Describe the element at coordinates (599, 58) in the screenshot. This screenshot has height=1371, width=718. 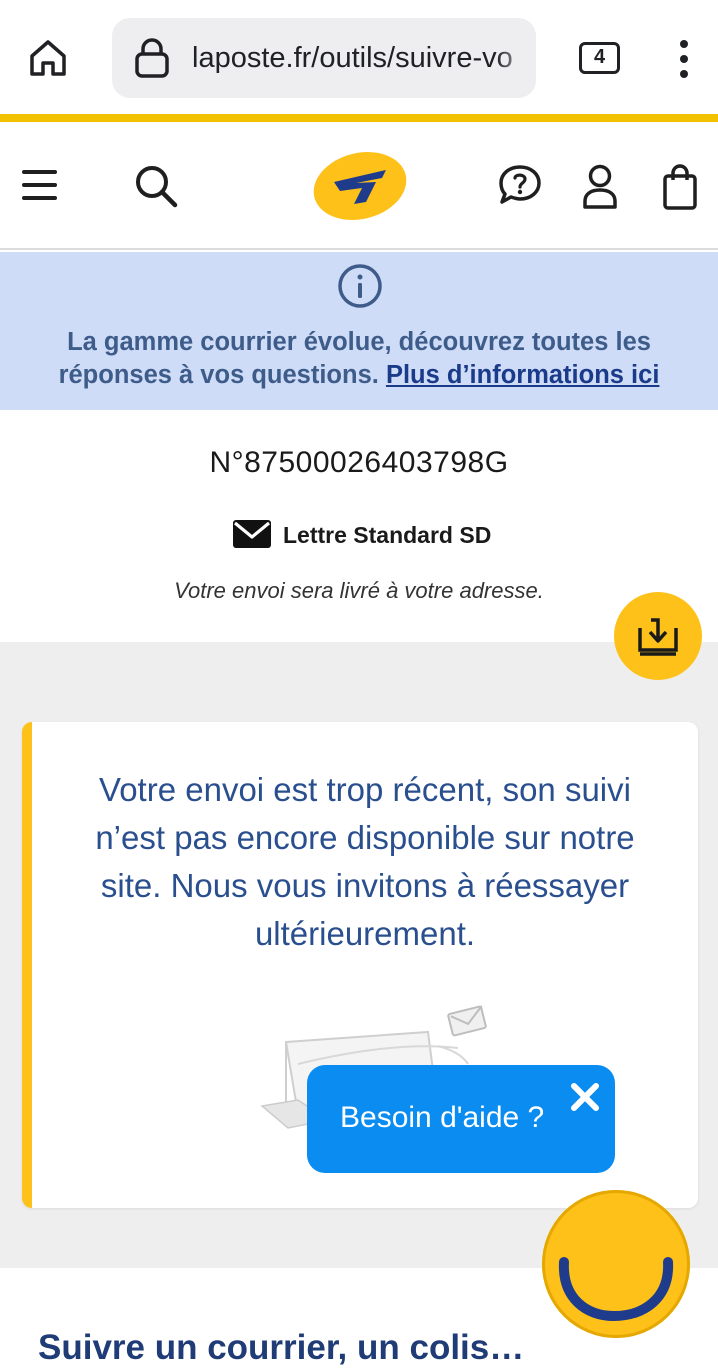
I see `tabs-button: 4` at that location.